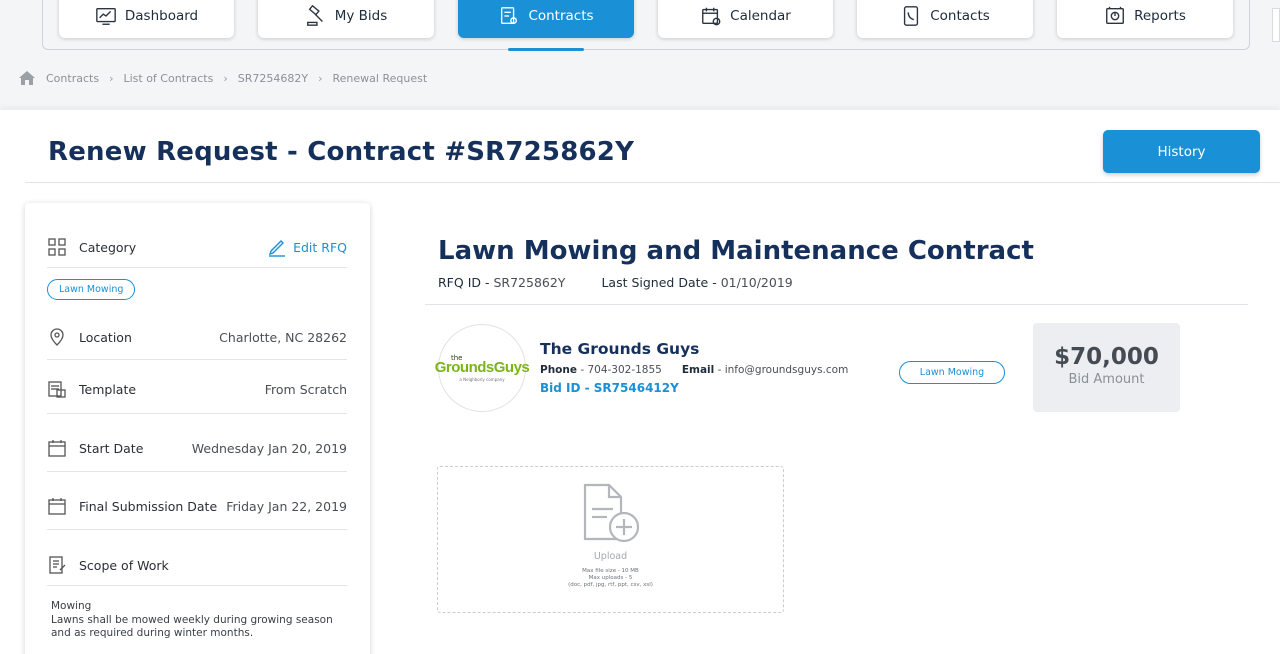 The width and height of the screenshot is (1280, 654). I want to click on nav-my-bids-label: My Bids, so click(361, 16).